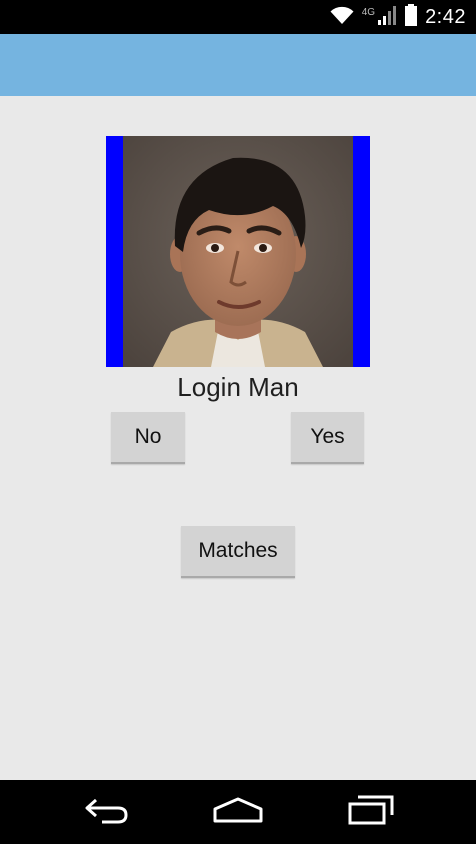  Describe the element at coordinates (238, 552) in the screenshot. I see `matches-button: Matches` at that location.